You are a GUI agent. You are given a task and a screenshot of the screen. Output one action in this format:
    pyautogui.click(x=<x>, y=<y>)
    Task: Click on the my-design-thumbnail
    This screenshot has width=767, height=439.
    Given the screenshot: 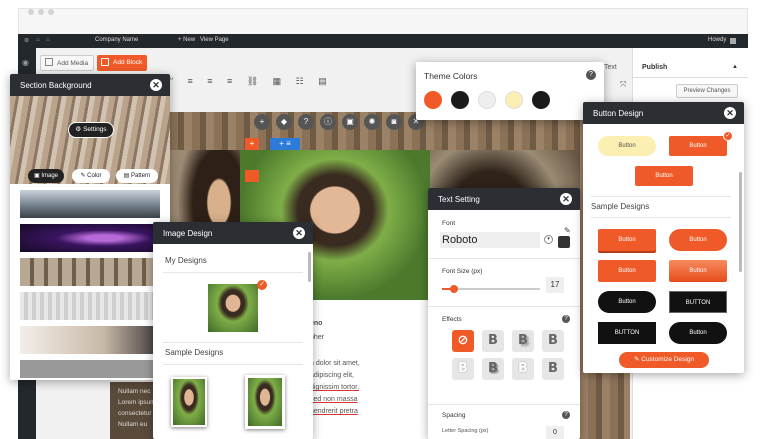 What is the action you would take?
    pyautogui.click(x=233, y=308)
    